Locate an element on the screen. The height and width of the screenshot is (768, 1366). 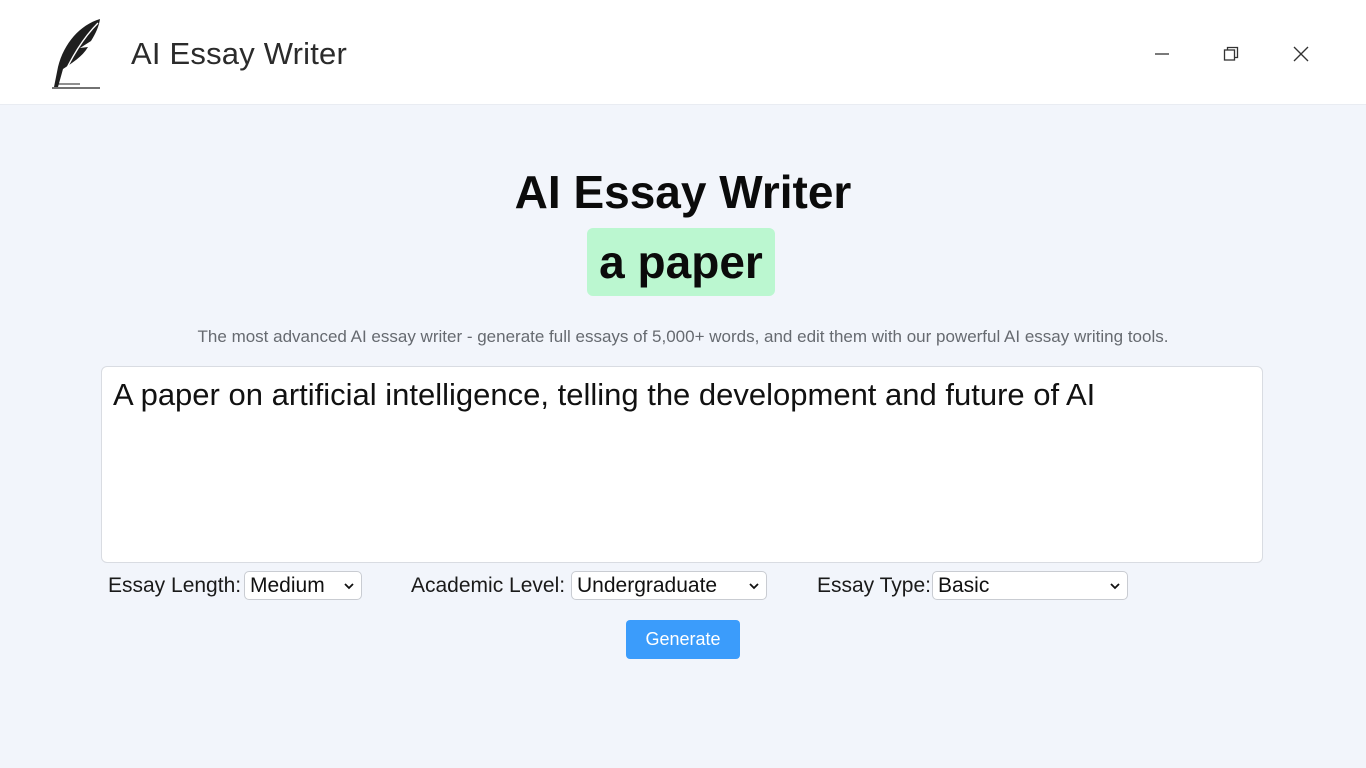
academic-level-select: Undergraduate is located at coordinates (669, 585).